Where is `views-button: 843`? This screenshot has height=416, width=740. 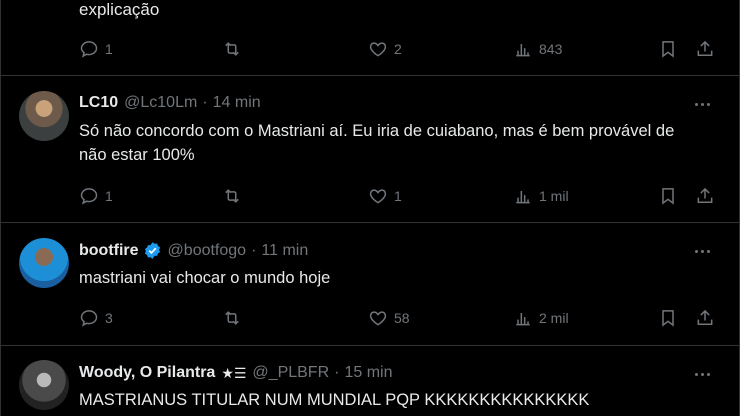
views-button: 843 is located at coordinates (537, 49).